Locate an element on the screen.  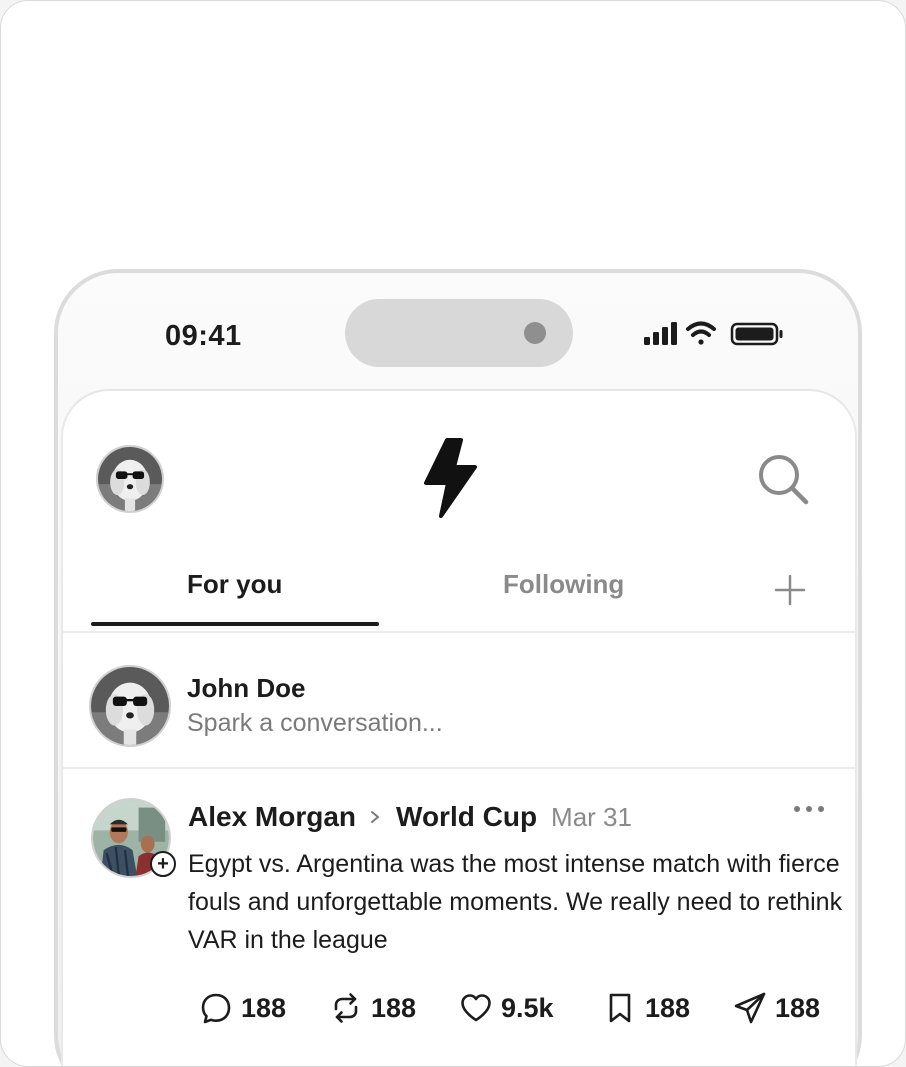
add-tab-icon is located at coordinates (790, 590).